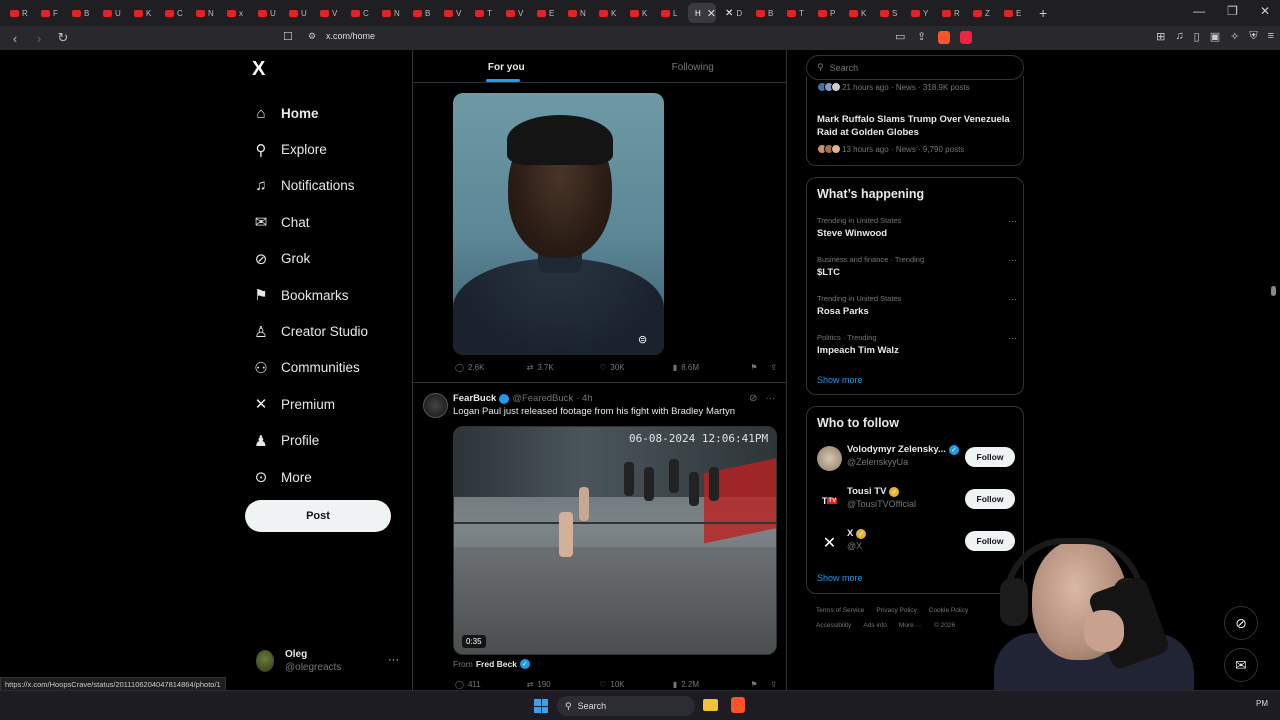 The width and height of the screenshot is (1280, 720). Describe the element at coordinates (491, 367) in the screenshot. I see `reply-button: ◯ 2.6K` at that location.